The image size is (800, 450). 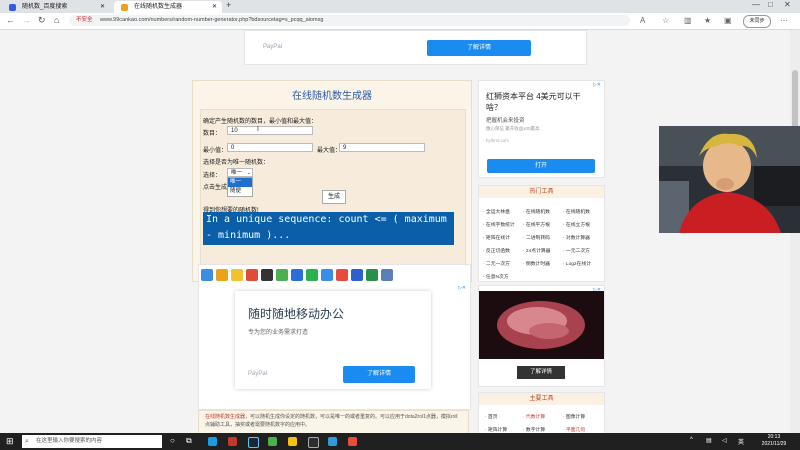 I want to click on tab-random-generator: 在线随机数生成器 ✕, so click(x=168, y=7).